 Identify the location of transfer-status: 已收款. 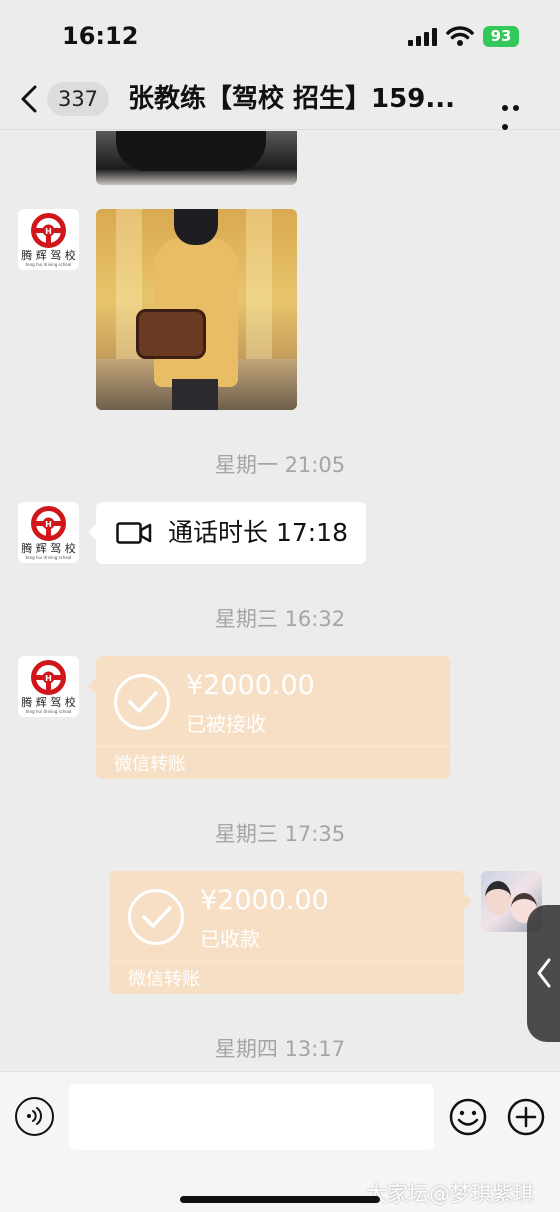
(230, 939).